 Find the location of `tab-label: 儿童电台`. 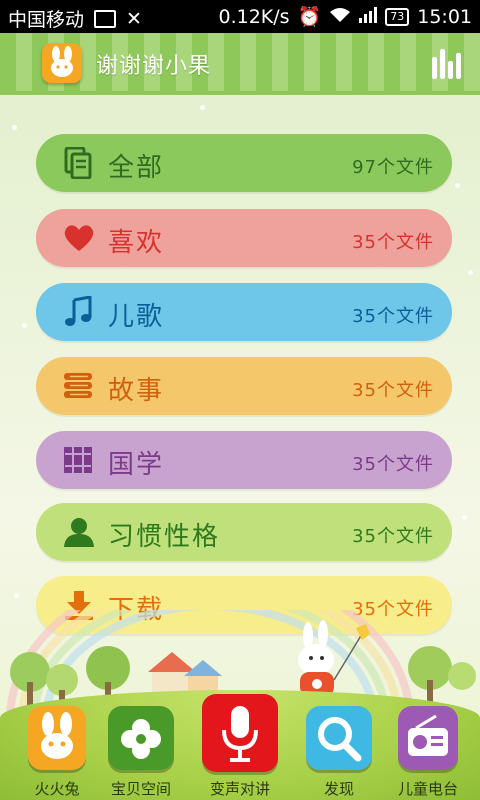

tab-label: 儿童电台 is located at coordinates (427, 789).